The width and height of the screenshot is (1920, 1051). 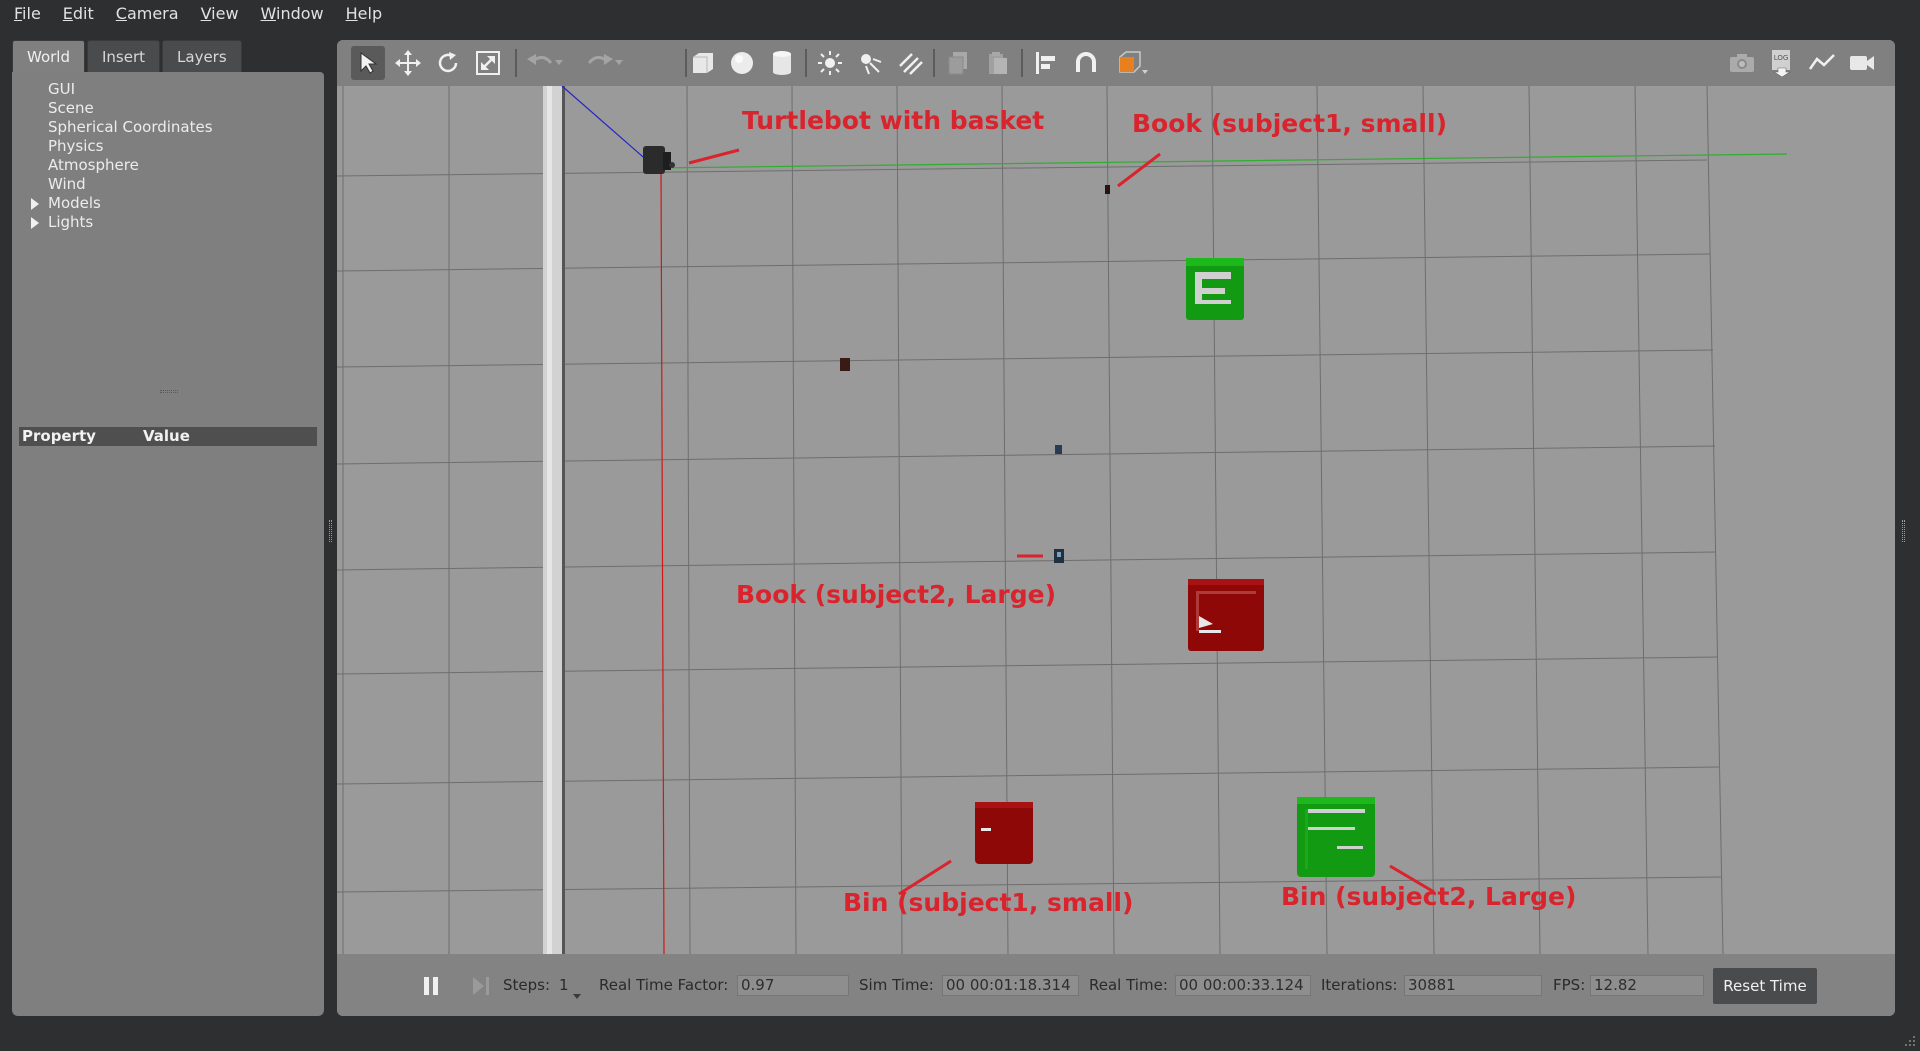 What do you see at coordinates (1909, 1039) in the screenshot?
I see `resize-grip-icon` at bounding box center [1909, 1039].